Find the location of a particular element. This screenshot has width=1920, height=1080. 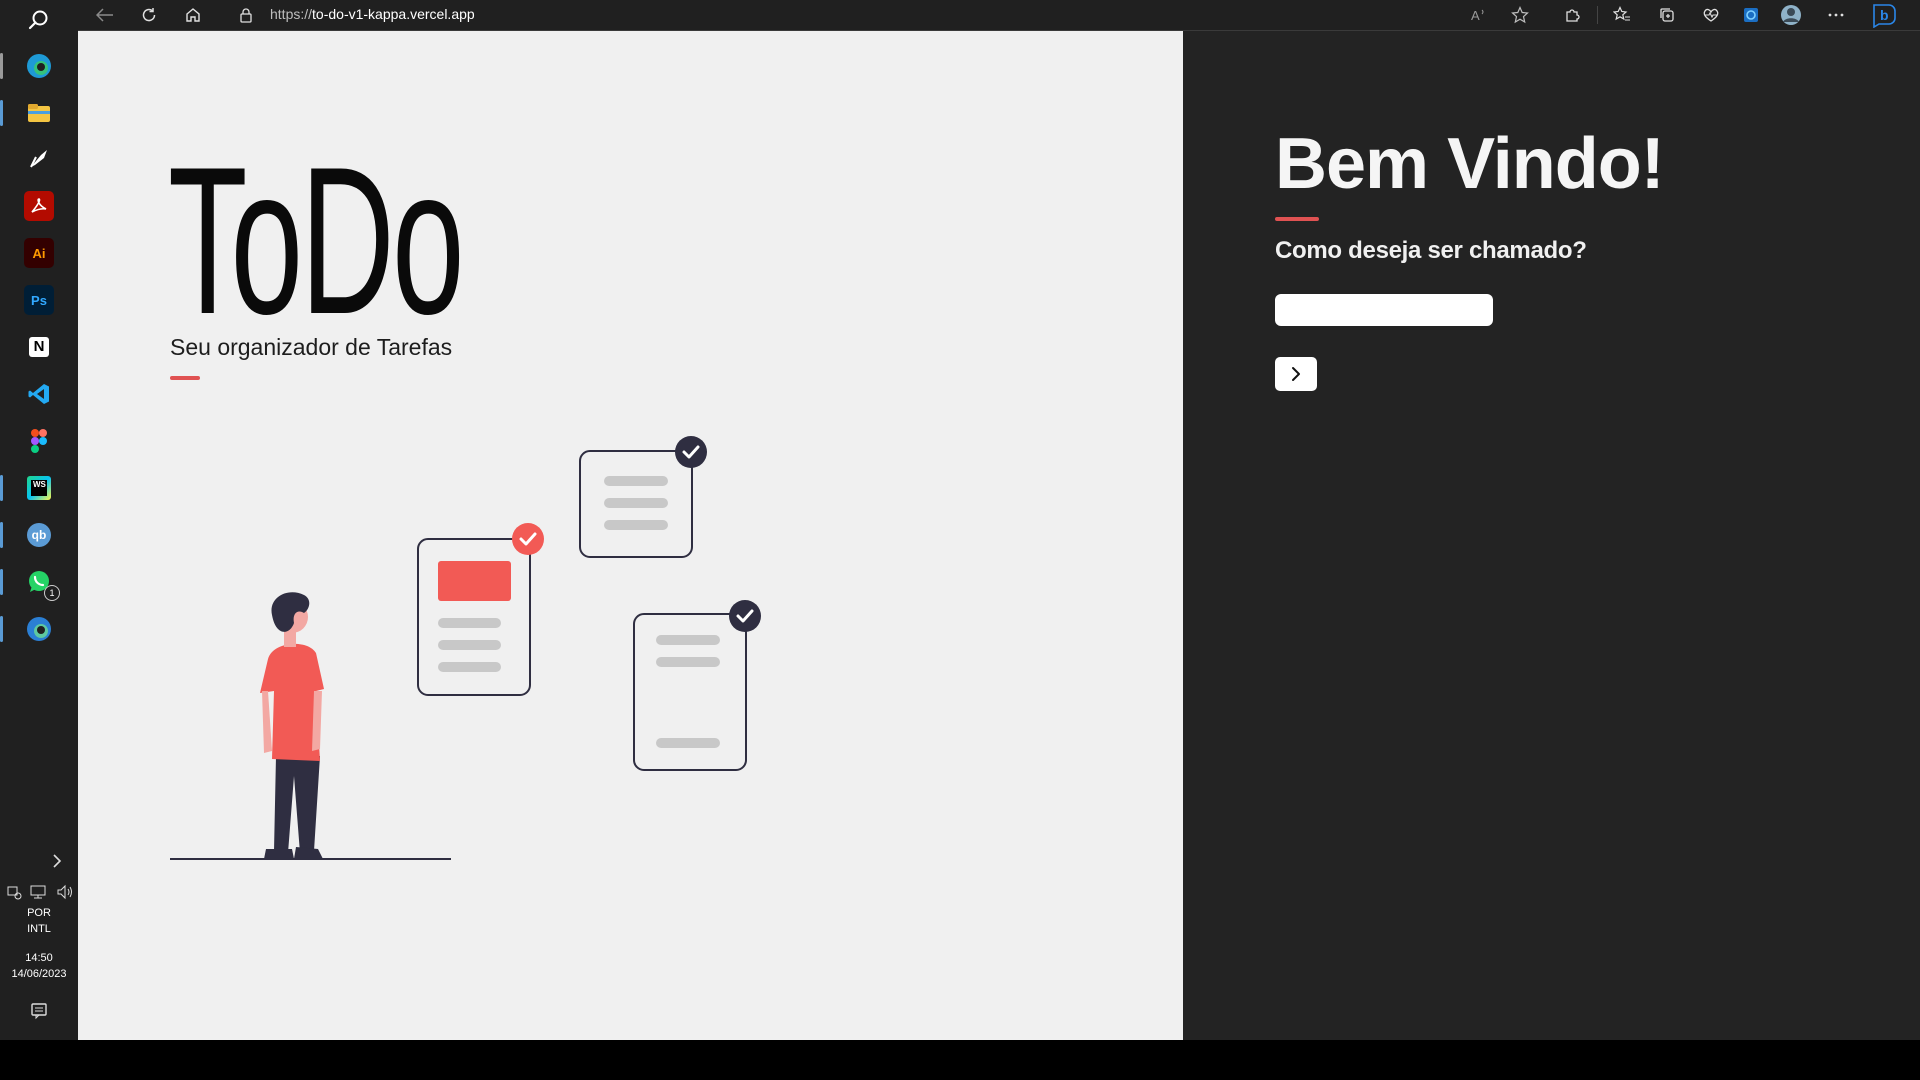

address-bar: https://to-do-v1-kappa.vercel.app is located at coordinates (372, 15).